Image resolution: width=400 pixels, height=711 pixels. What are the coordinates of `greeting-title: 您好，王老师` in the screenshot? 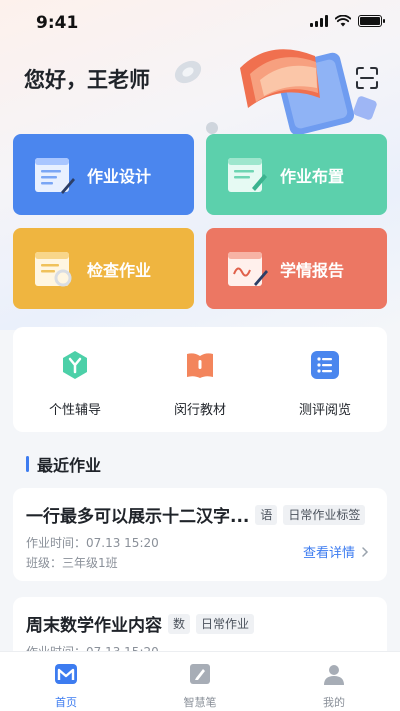 It's located at (87, 80).